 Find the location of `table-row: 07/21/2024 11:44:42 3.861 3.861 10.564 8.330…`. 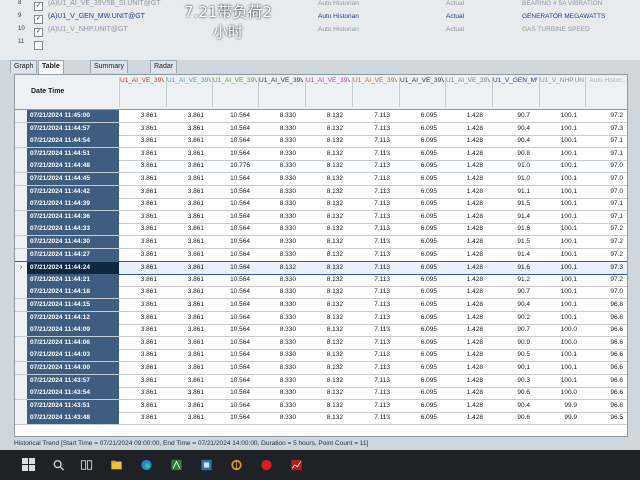

table-row: 07/21/2024 11:44:42 3.861 3.861 10.564 8.330… is located at coordinates (321, 192).